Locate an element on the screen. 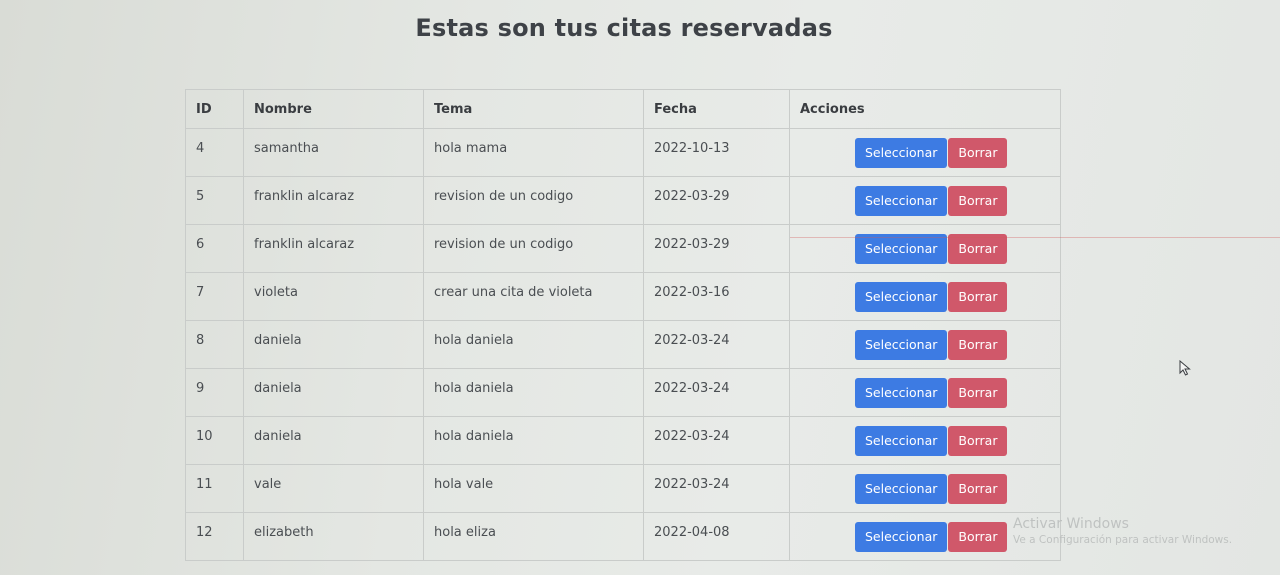 This screenshot has width=1280, height=575. column-header-id: ID is located at coordinates (214, 109).